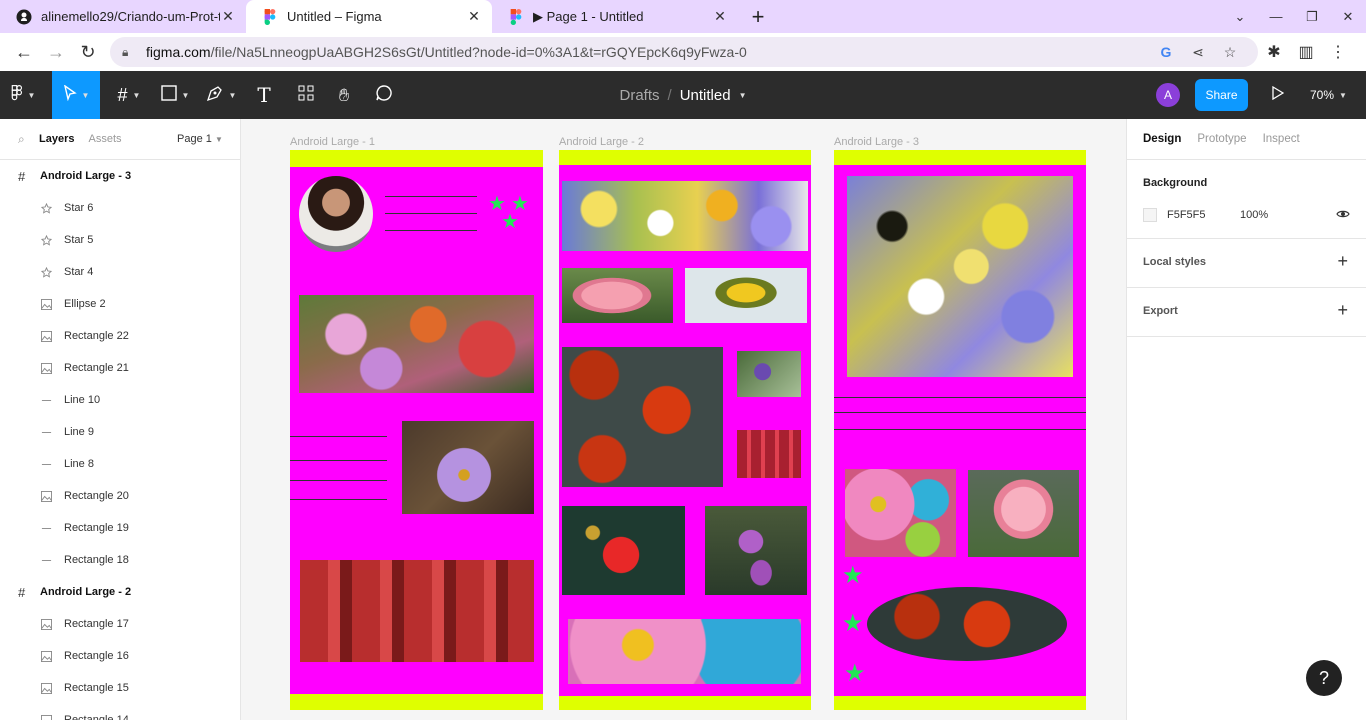 This screenshot has height=720, width=1366. What do you see at coordinates (684, 651) in the screenshot?
I see `colorful-daisies-image` at bounding box center [684, 651].